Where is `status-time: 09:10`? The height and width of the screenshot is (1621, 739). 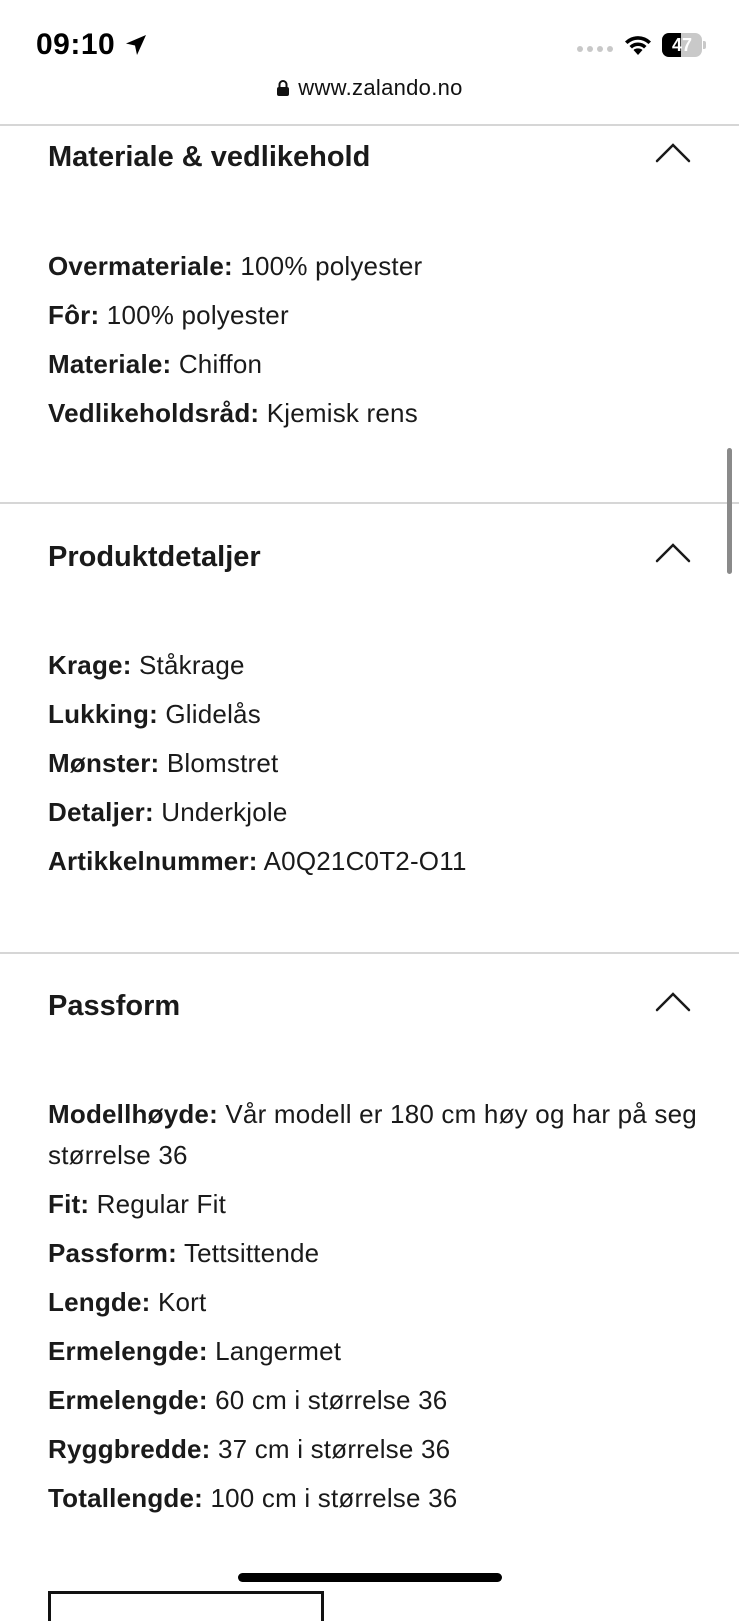
status-time: 09:10 is located at coordinates (76, 44).